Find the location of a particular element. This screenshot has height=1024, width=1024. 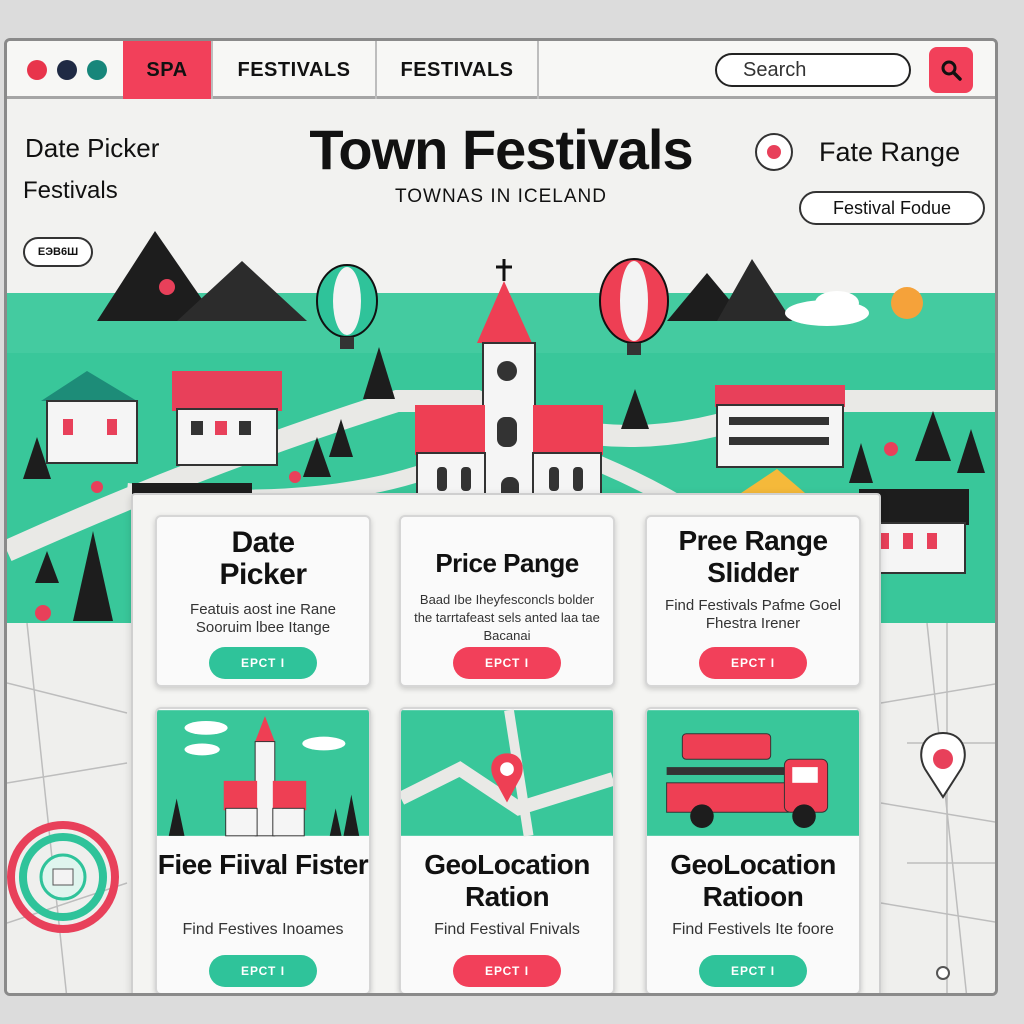

search-placeholder: Search is located at coordinates (775, 70).